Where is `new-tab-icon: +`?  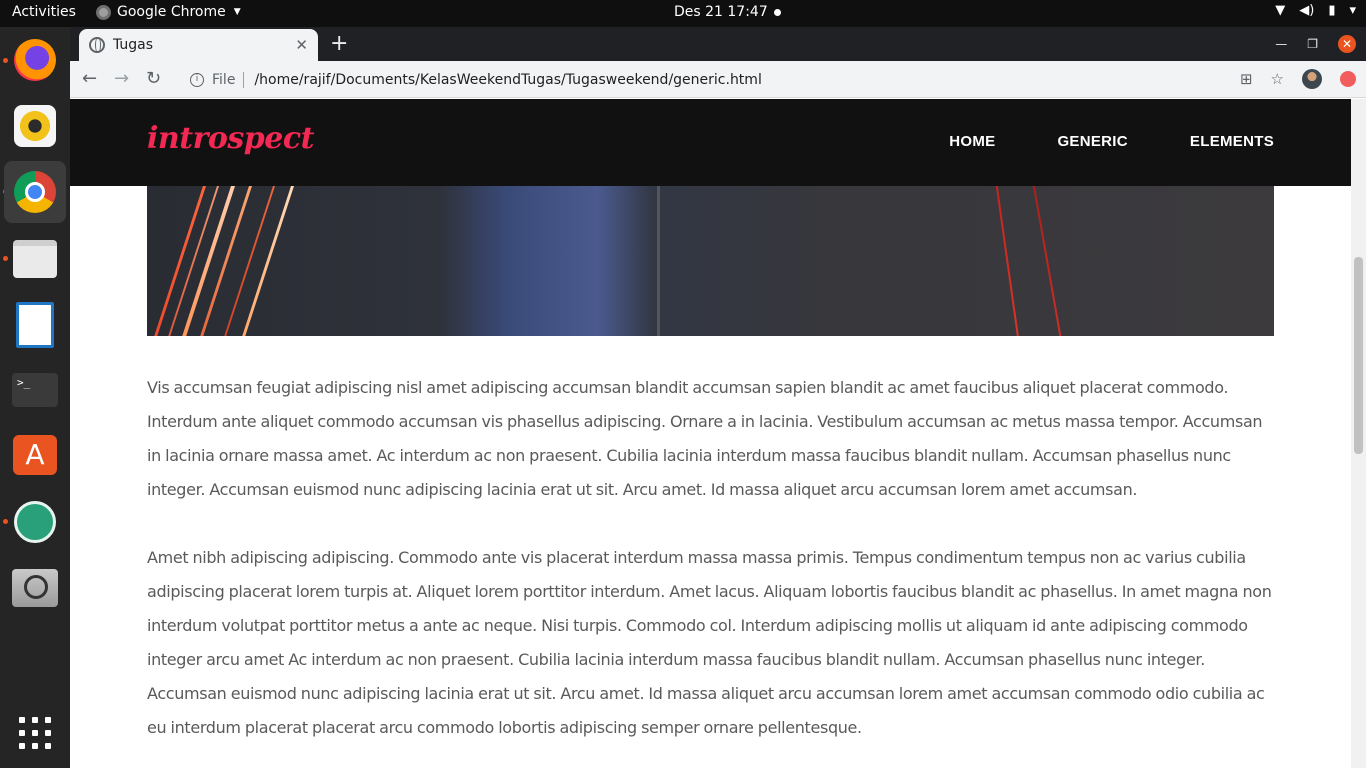 new-tab-icon: + is located at coordinates (339, 43).